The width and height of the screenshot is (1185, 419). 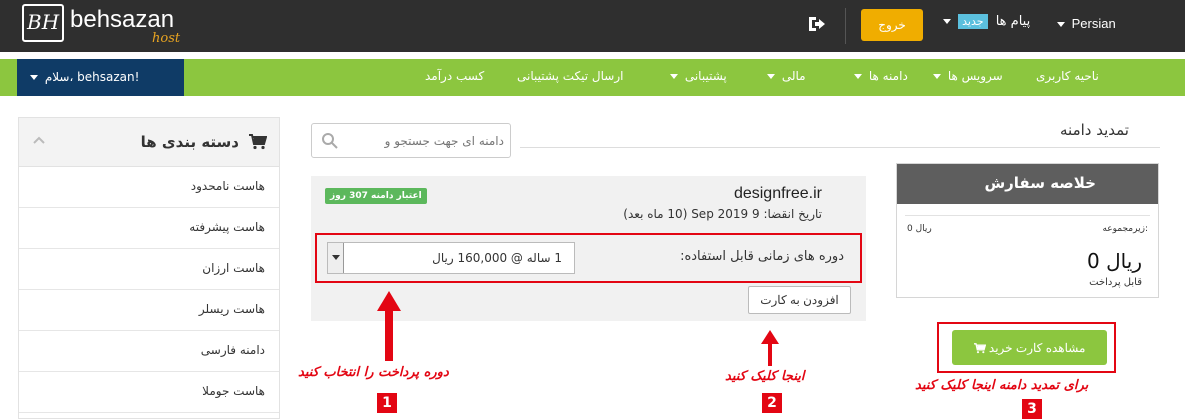 What do you see at coordinates (817, 24) in the screenshot?
I see `sign-out-icon` at bounding box center [817, 24].